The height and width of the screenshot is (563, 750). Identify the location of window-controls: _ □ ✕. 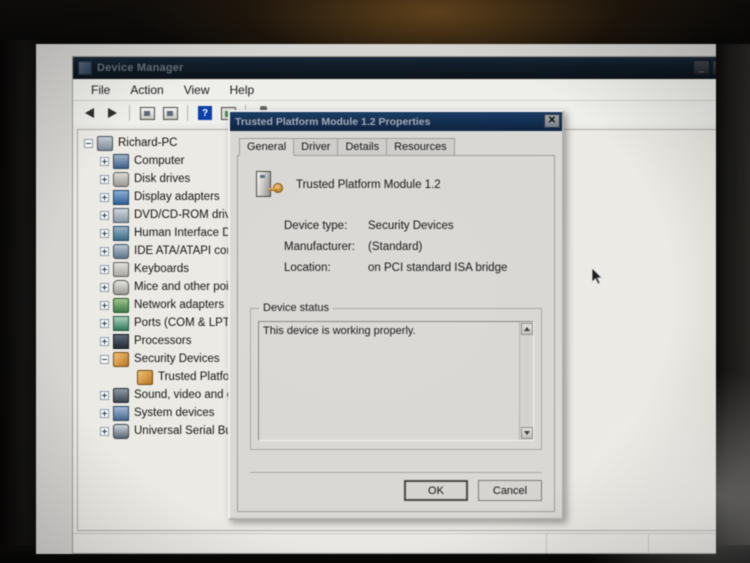
(704, 67).